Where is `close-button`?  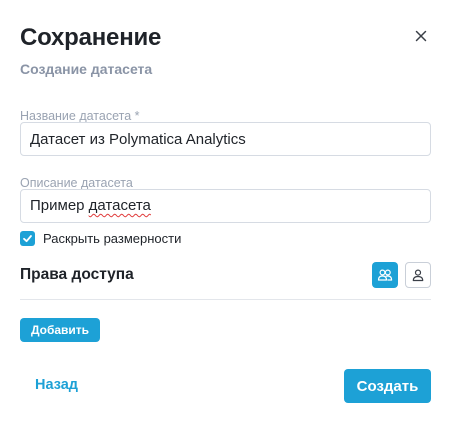 close-button is located at coordinates (421, 36).